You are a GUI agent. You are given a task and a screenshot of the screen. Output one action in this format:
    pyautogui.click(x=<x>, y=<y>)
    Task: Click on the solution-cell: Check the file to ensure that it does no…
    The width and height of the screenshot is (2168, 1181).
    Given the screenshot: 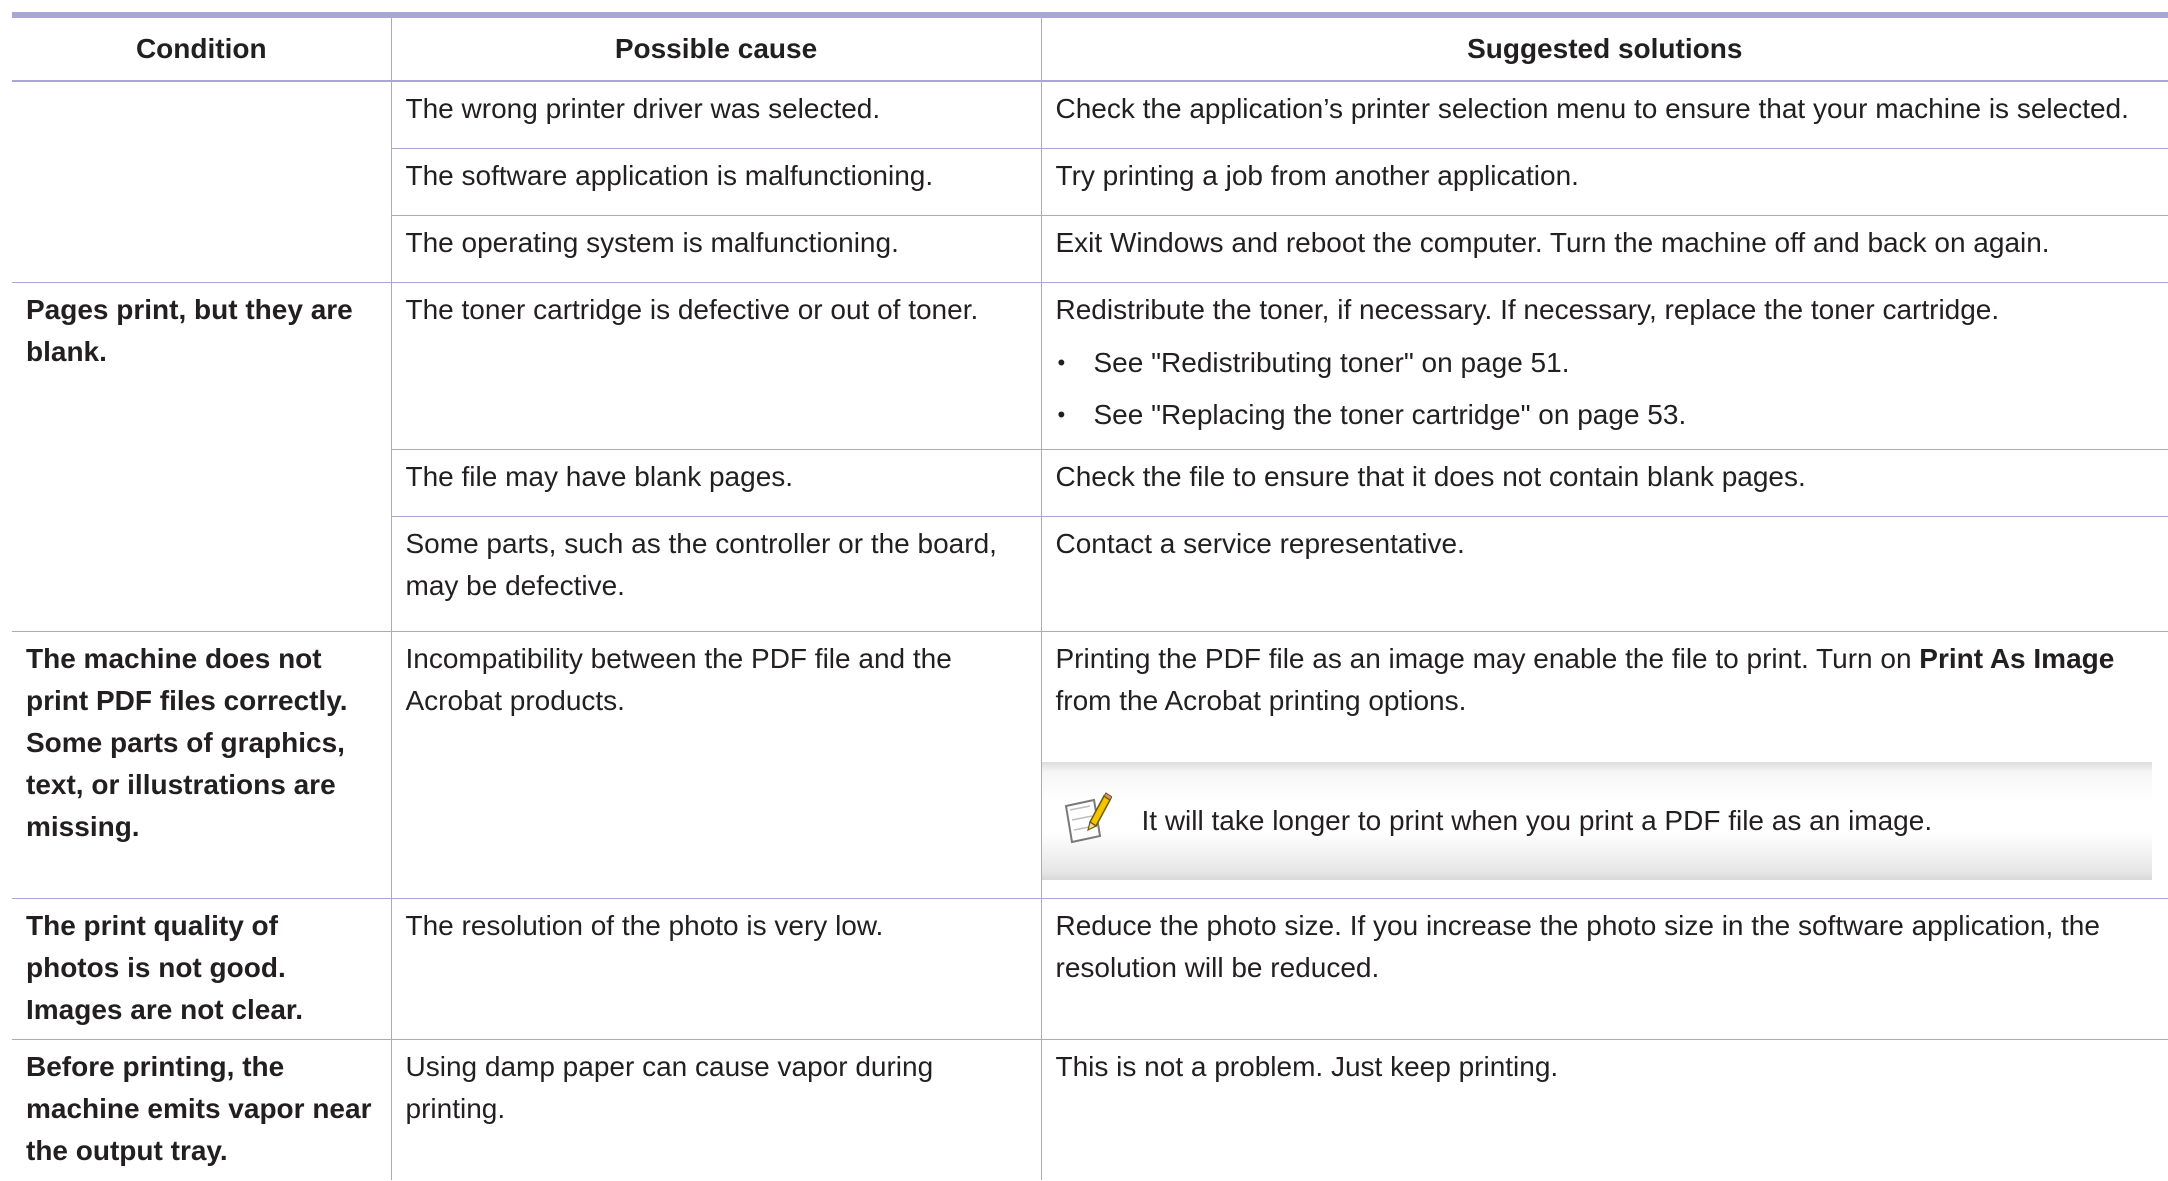 What is the action you would take?
    pyautogui.click(x=1604, y=483)
    